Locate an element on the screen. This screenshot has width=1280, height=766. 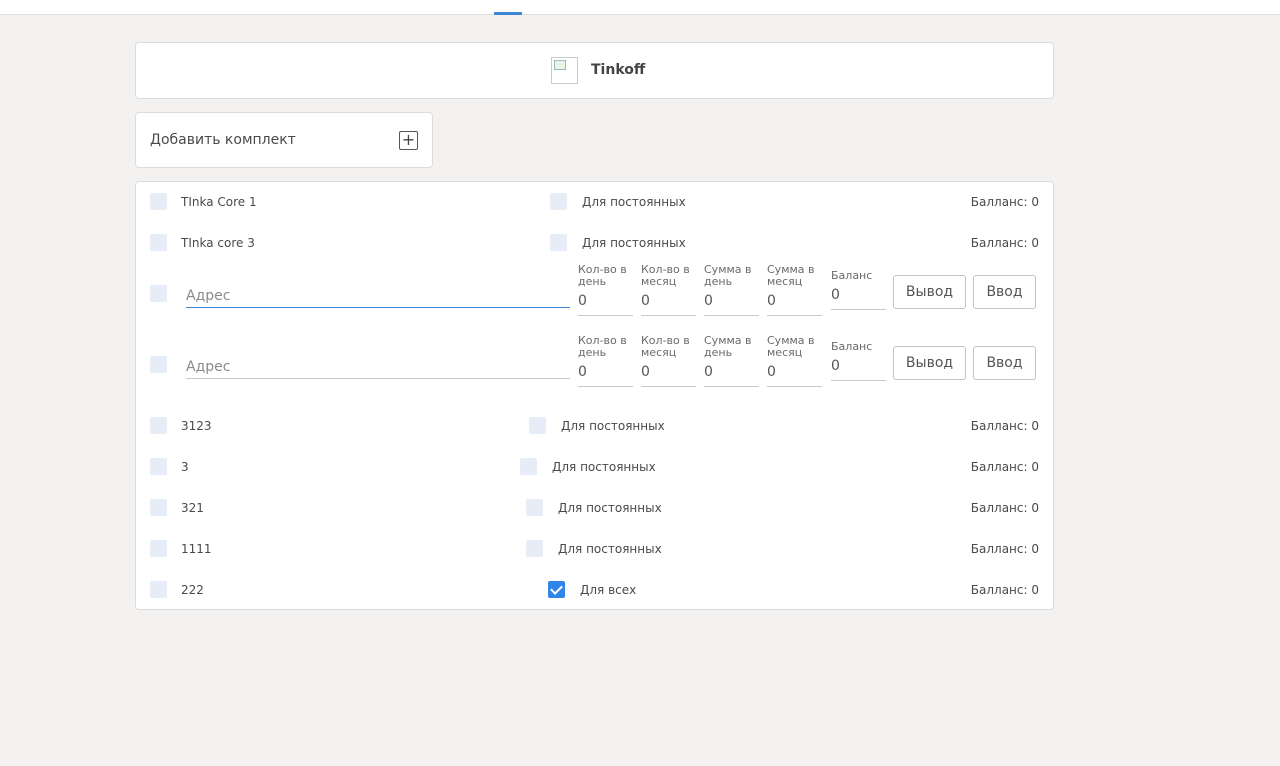
bank-header-card: Tinkoff is located at coordinates (594, 70).